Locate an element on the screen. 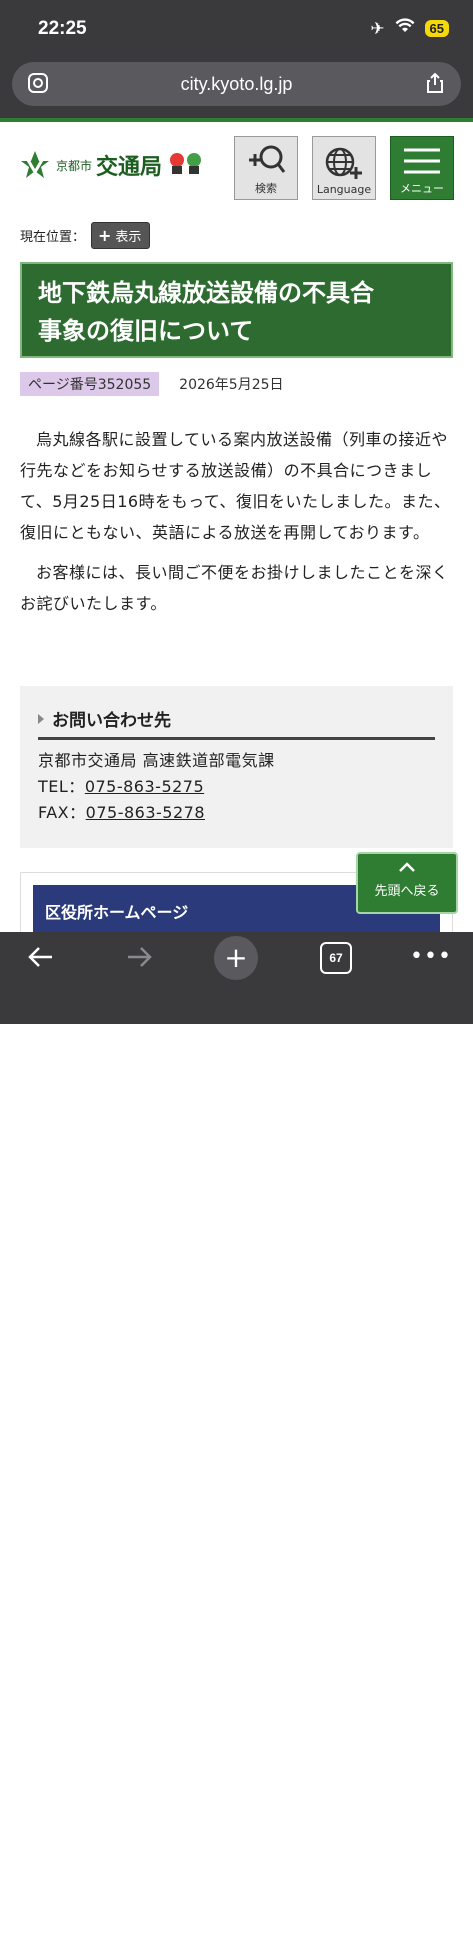 Image resolution: width=473 pixels, height=1945 pixels. article-paragraph: お客様には、長い間ご不便をお掛けしましたことを深くお詫びいたします。 is located at coordinates (234, 588).